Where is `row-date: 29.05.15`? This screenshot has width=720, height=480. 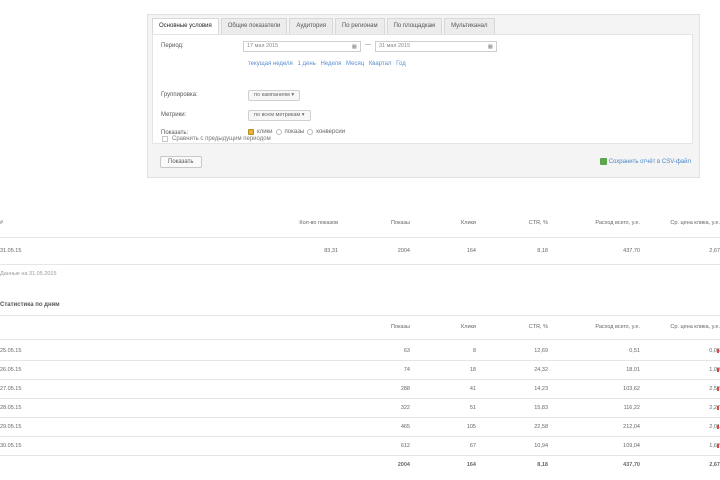 row-date: 29.05.15 is located at coordinates (11, 427).